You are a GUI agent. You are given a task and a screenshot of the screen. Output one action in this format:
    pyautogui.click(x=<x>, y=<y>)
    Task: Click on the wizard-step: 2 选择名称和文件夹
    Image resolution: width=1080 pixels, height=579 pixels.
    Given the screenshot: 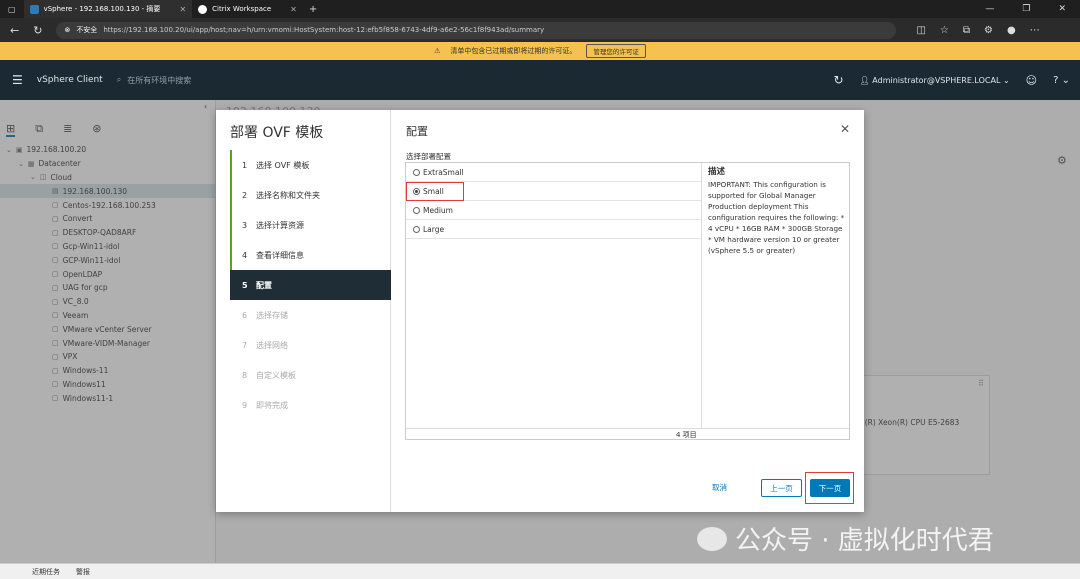 What is the action you would take?
    pyautogui.click(x=310, y=195)
    